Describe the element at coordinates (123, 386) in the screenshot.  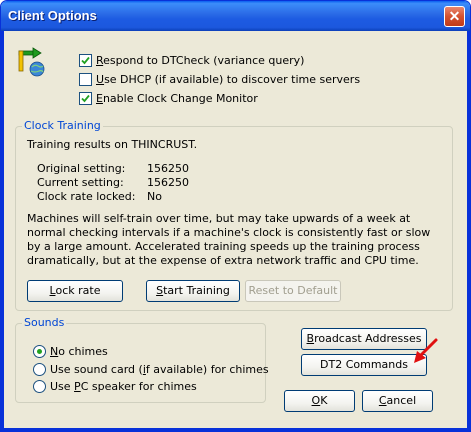
I see `pc-speaker-label: Use PC speaker for chimes` at that location.